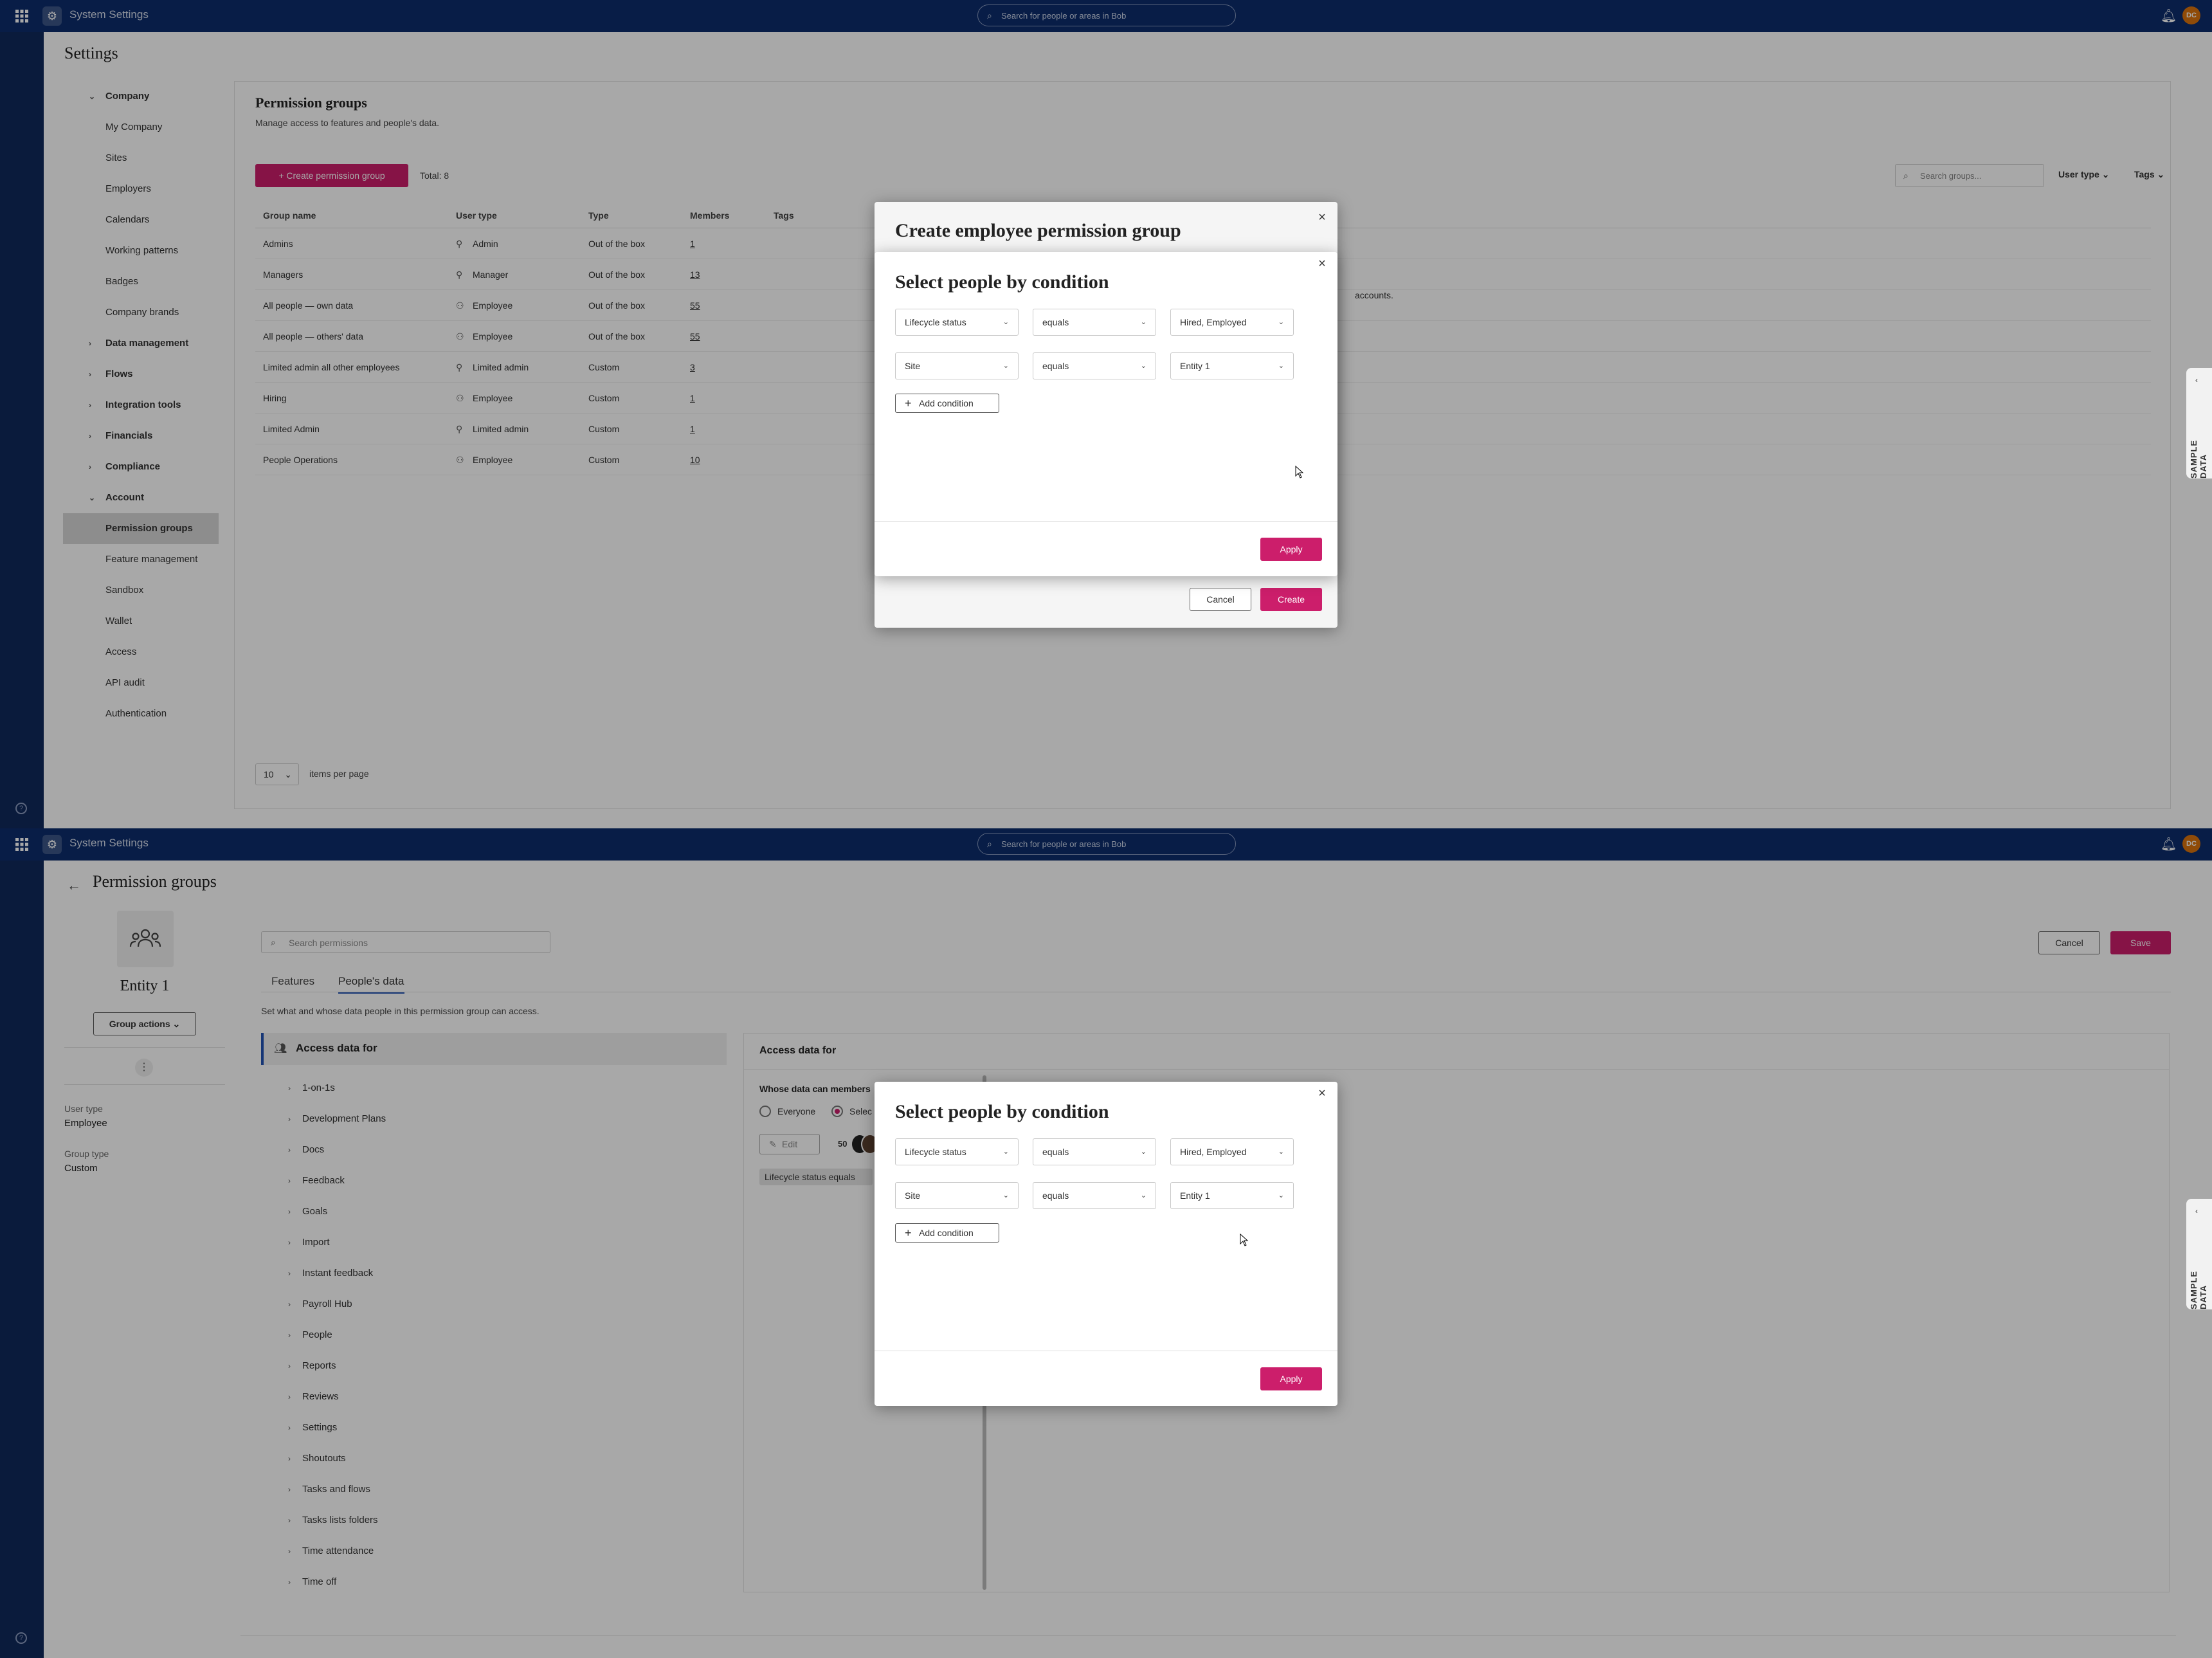 Image resolution: width=2212 pixels, height=1658 pixels. I want to click on modal-footer-divider, so click(1106, 521).